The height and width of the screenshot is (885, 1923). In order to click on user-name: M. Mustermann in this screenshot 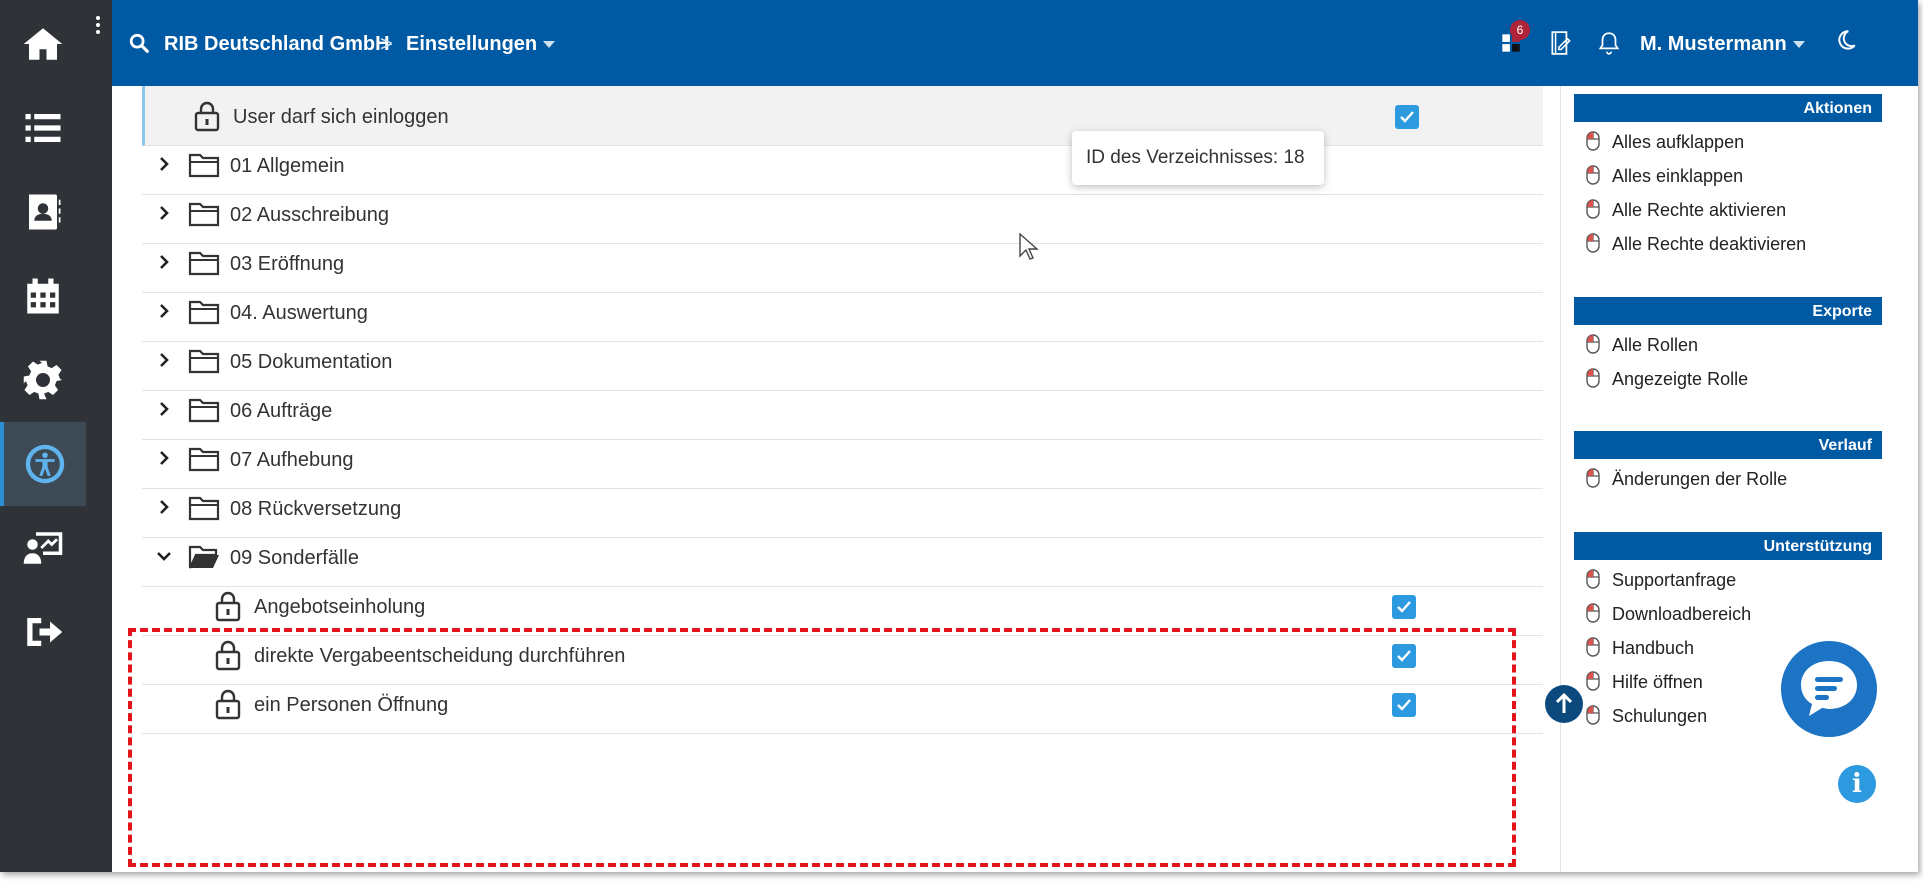, I will do `click(1713, 44)`.